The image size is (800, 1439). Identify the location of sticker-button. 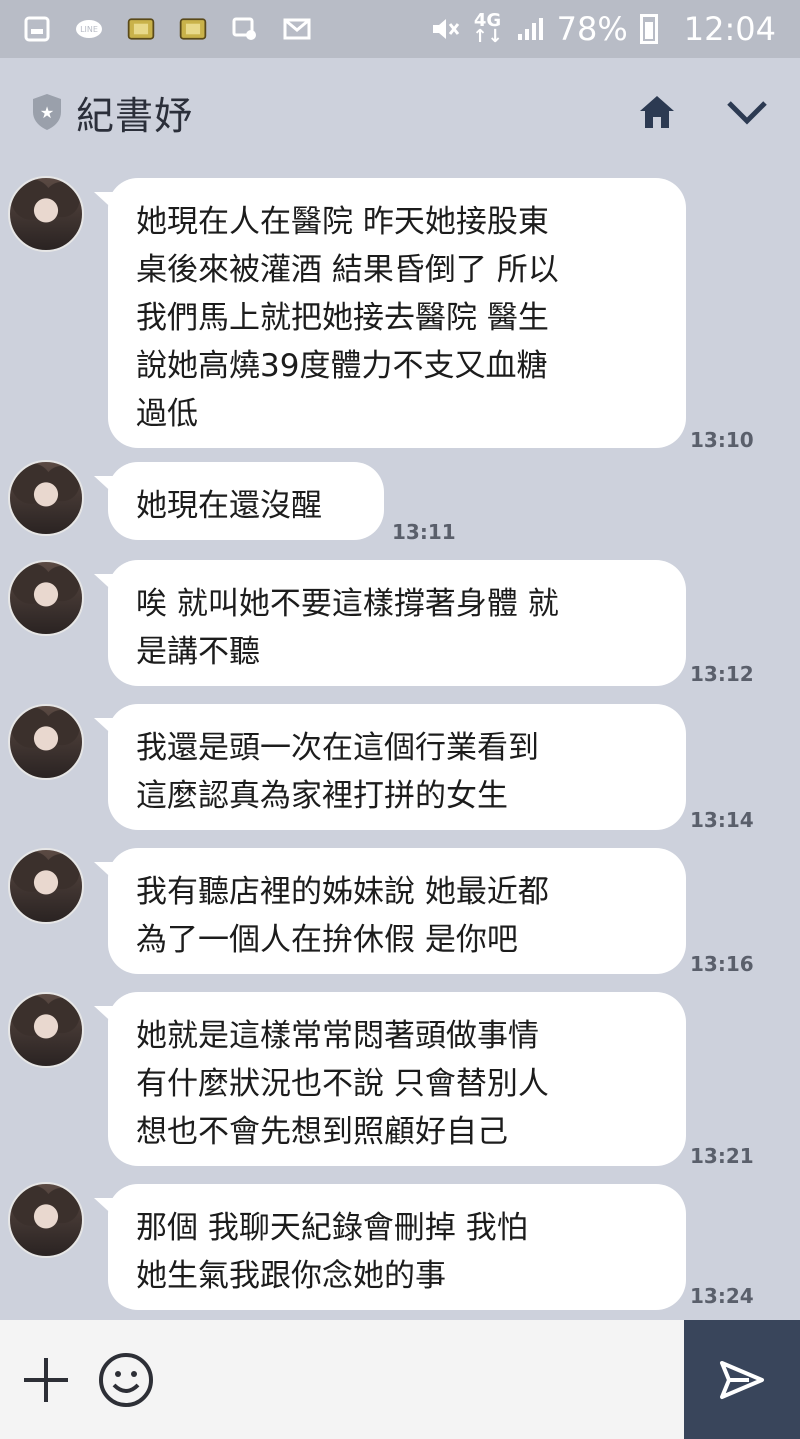
(126, 1380).